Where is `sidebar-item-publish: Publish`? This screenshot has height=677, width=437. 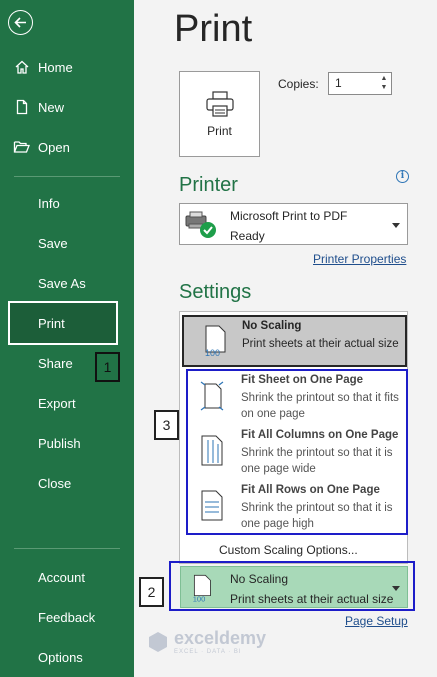 sidebar-item-publish: Publish is located at coordinates (67, 443).